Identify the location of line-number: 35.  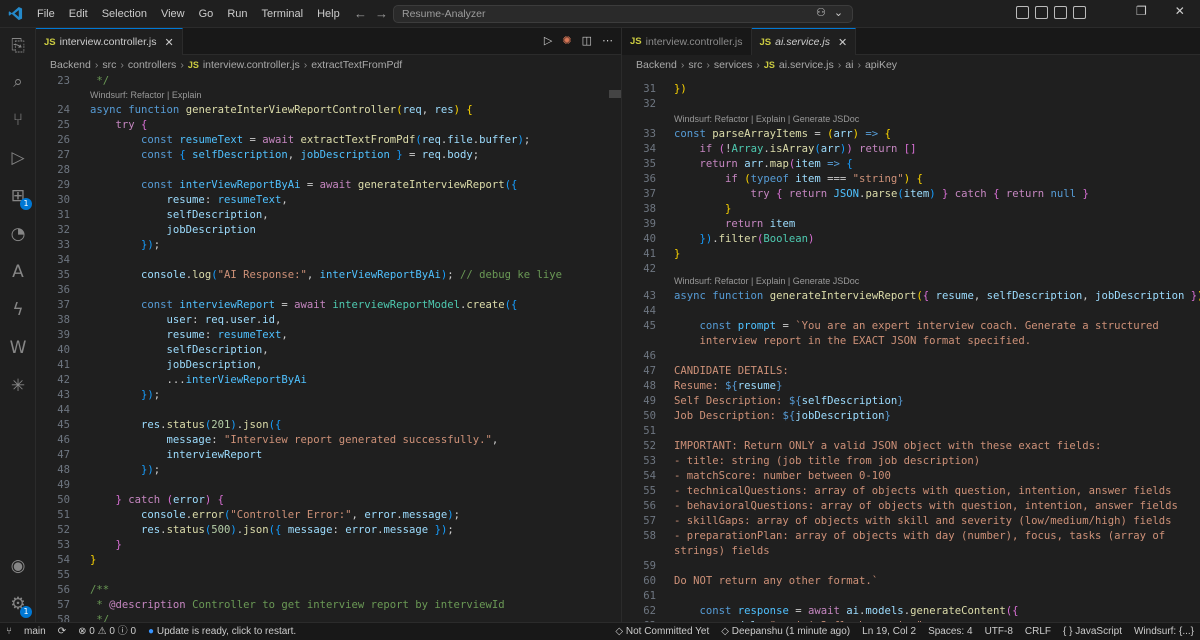
(649, 164).